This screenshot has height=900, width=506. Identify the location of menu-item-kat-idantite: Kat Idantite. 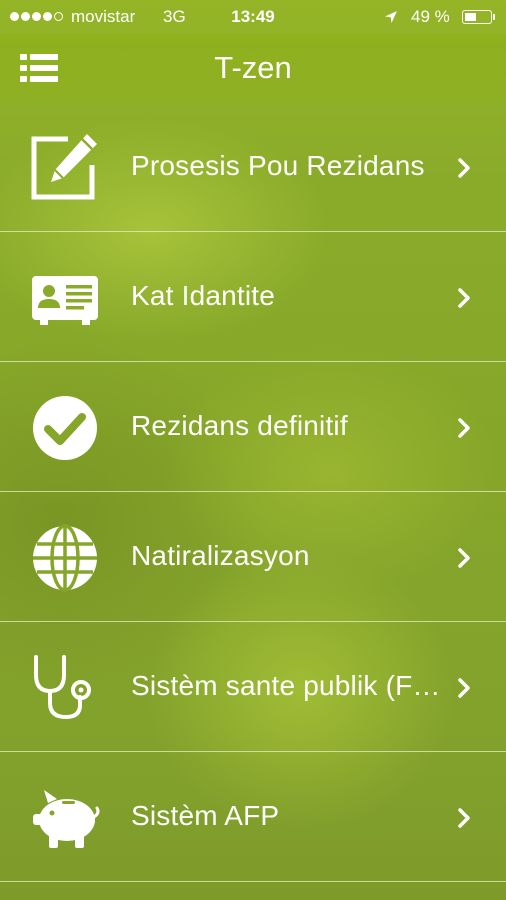
(253, 297).